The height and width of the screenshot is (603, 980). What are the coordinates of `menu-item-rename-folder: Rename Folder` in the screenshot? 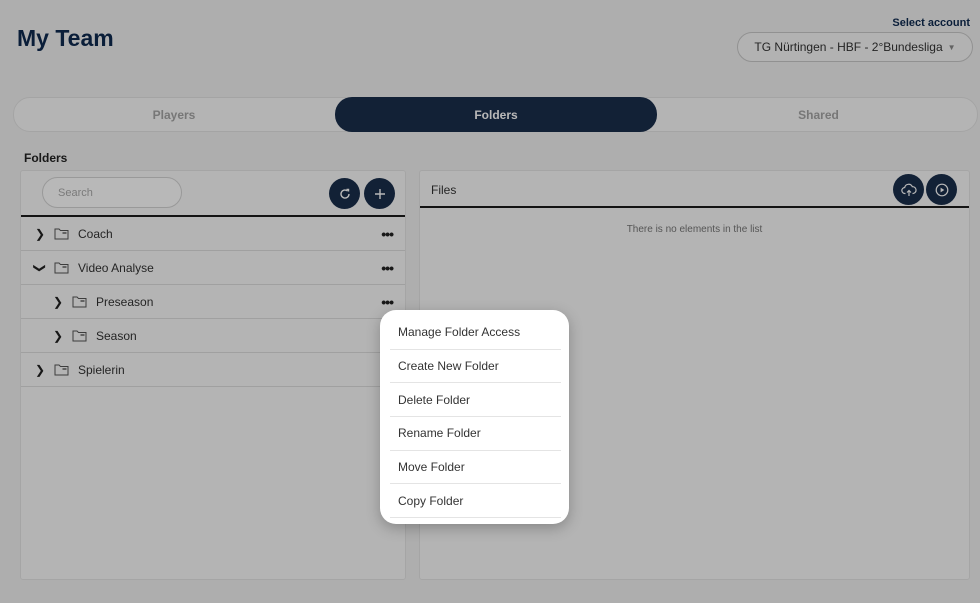 It's located at (475, 434).